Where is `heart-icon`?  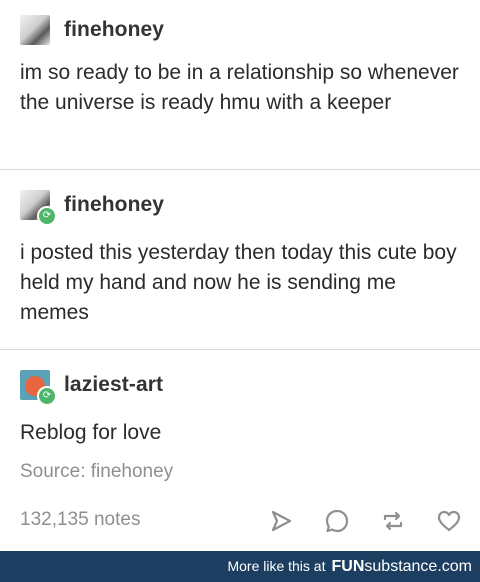 heart-icon is located at coordinates (449, 521).